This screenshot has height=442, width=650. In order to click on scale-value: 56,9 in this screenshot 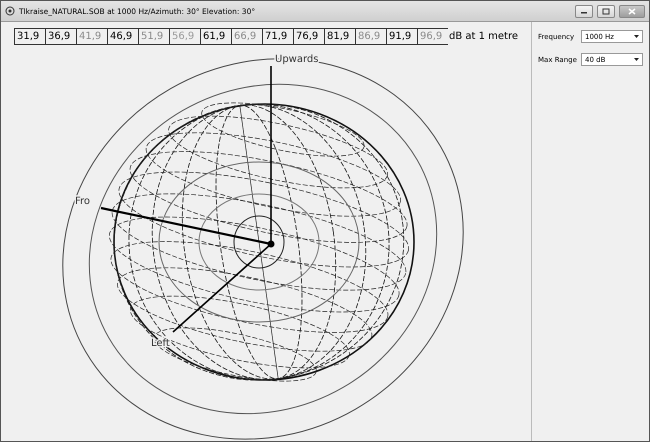, I will do `click(185, 36)`.